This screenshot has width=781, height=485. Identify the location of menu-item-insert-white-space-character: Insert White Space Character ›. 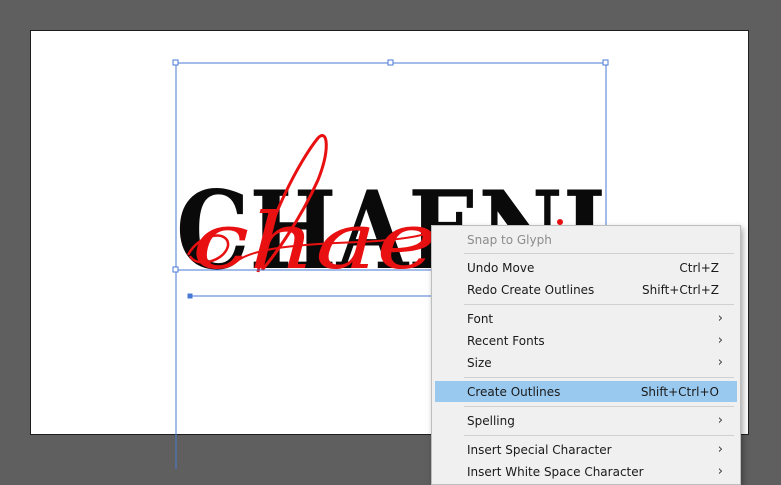
(586, 471).